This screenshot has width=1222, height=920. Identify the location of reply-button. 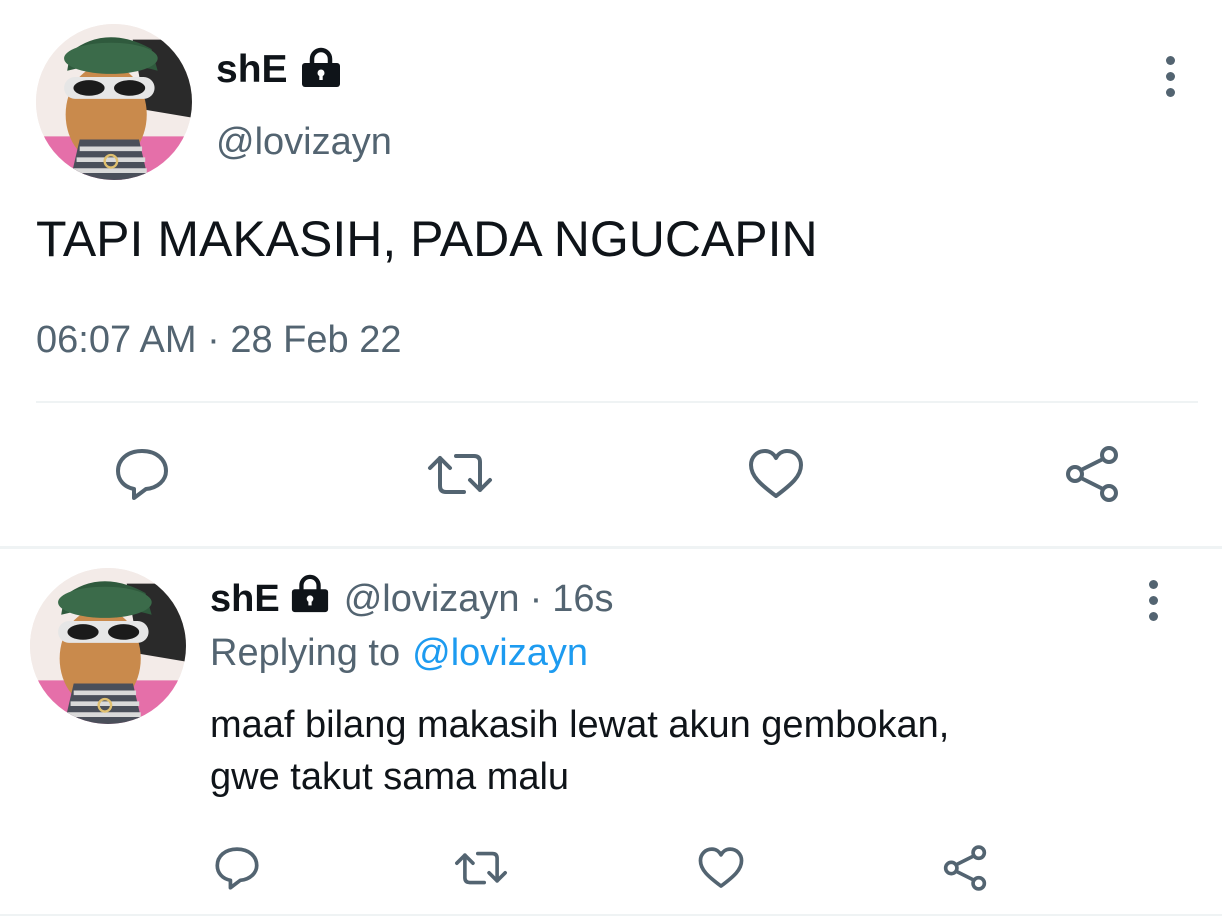
(142, 474).